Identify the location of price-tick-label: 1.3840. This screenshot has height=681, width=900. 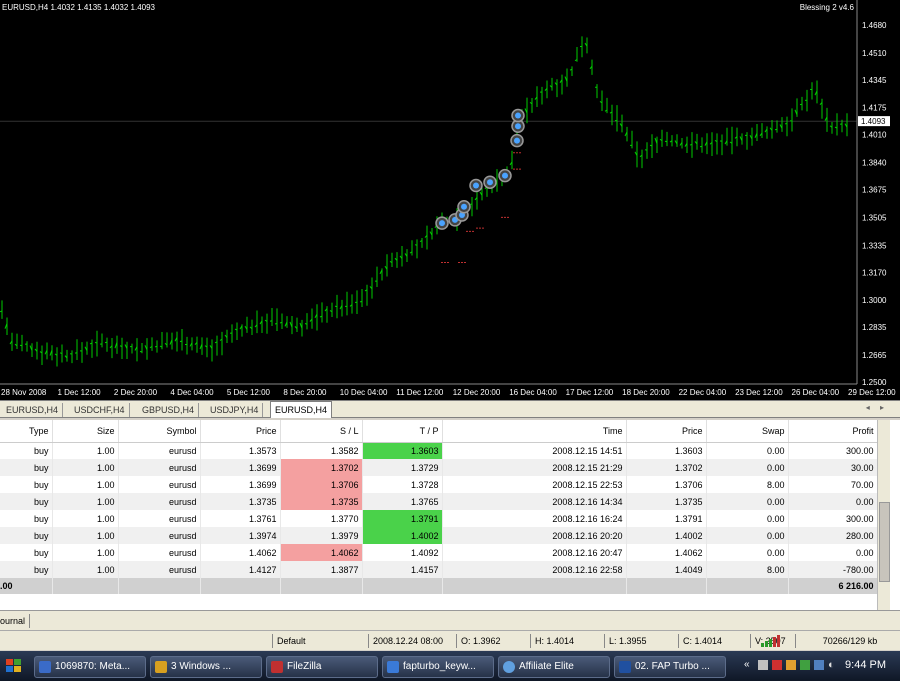
(874, 163).